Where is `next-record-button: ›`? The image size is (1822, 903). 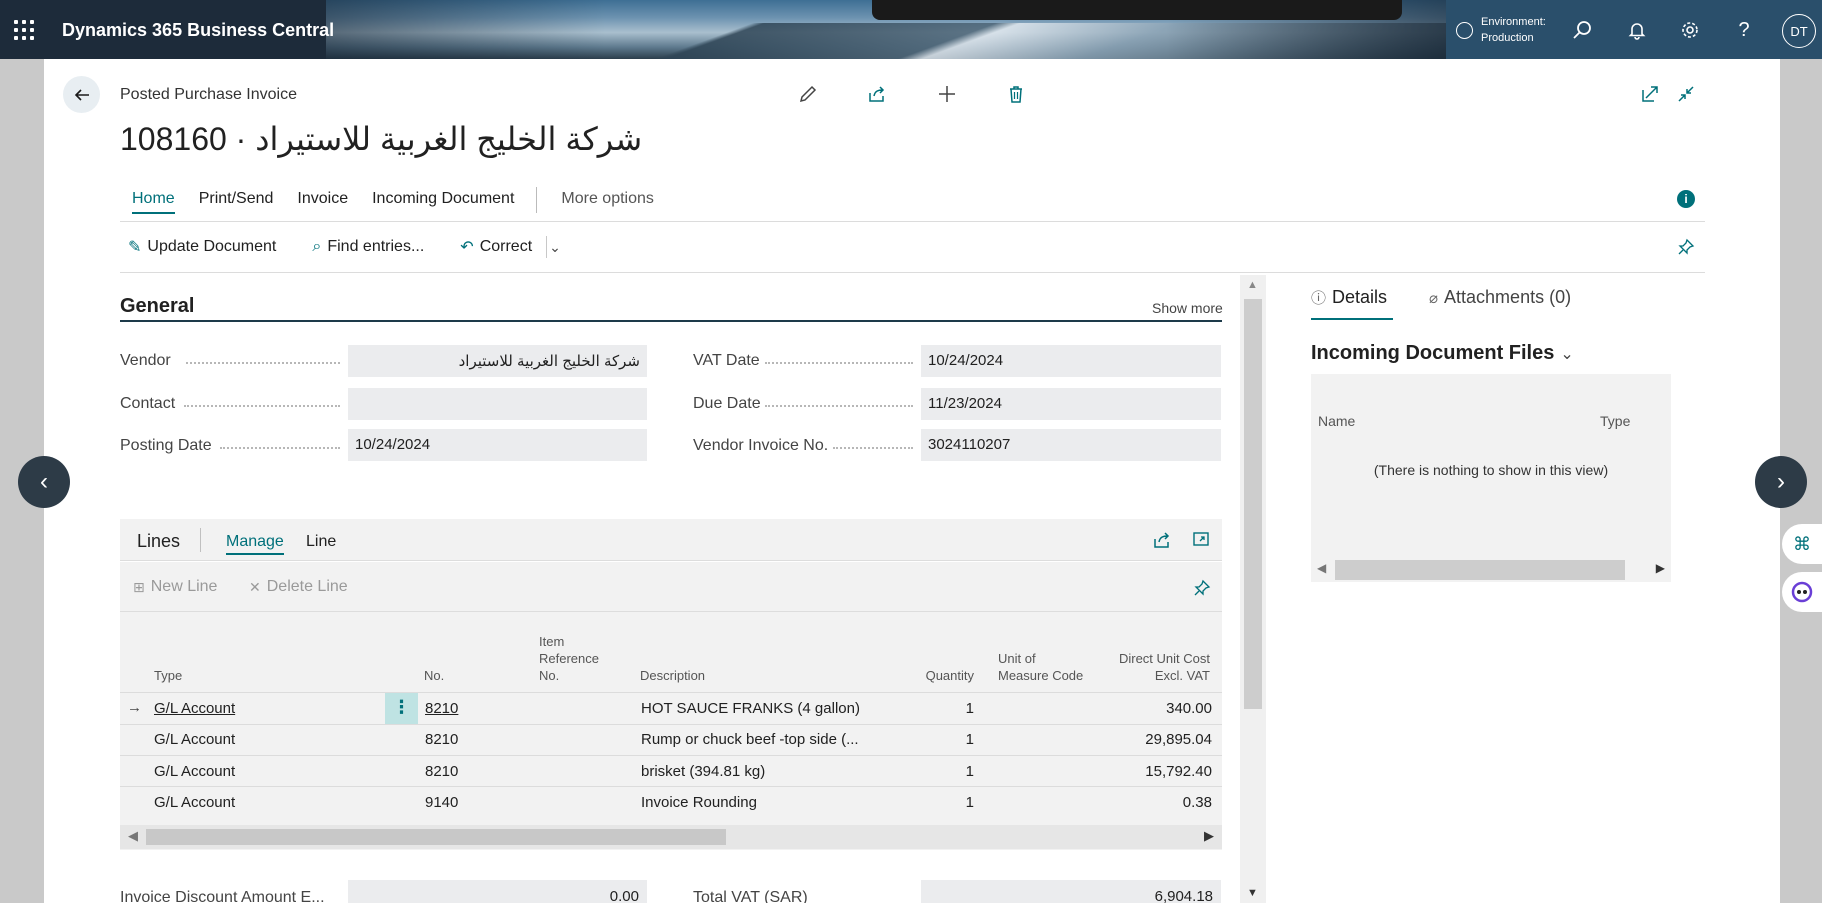
next-record-button: › is located at coordinates (1781, 482).